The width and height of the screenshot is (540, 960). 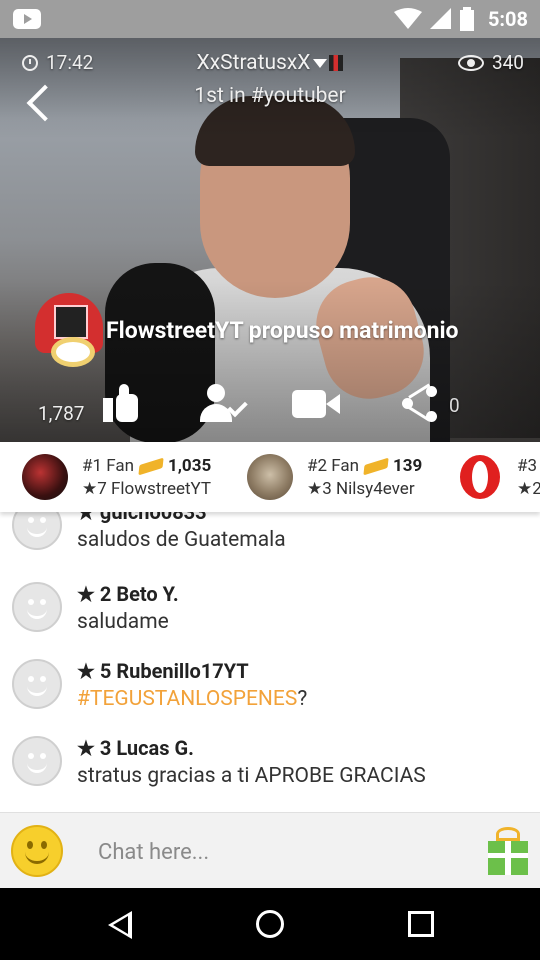 I want to click on proposal-badge, so click(x=70, y=330).